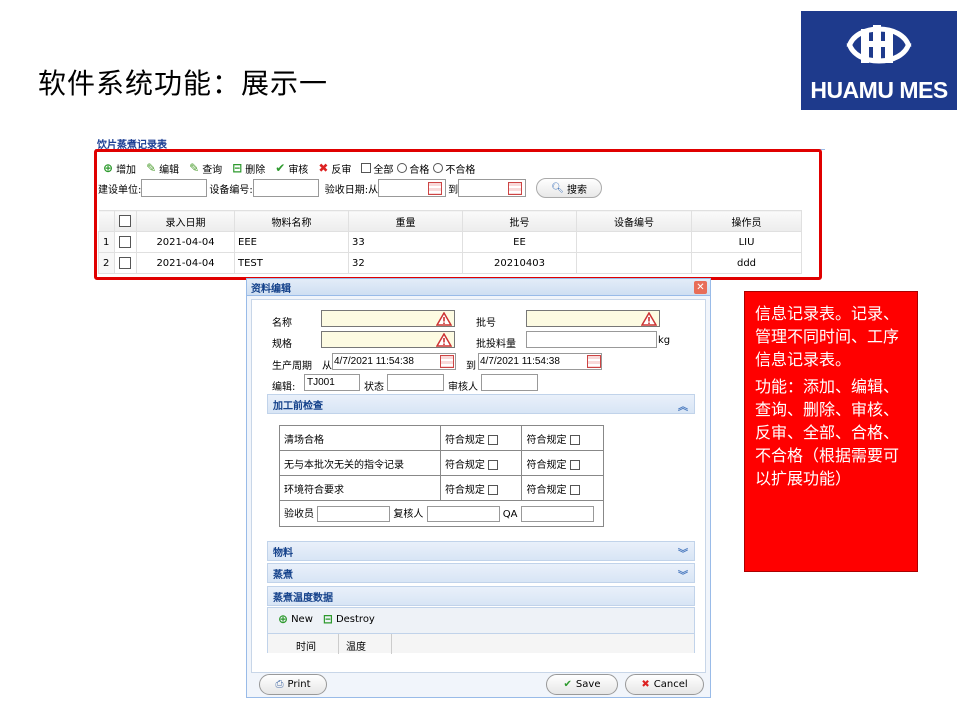 The image size is (960, 720). What do you see at coordinates (700, 287) in the screenshot?
I see `close-icon: ✕` at bounding box center [700, 287].